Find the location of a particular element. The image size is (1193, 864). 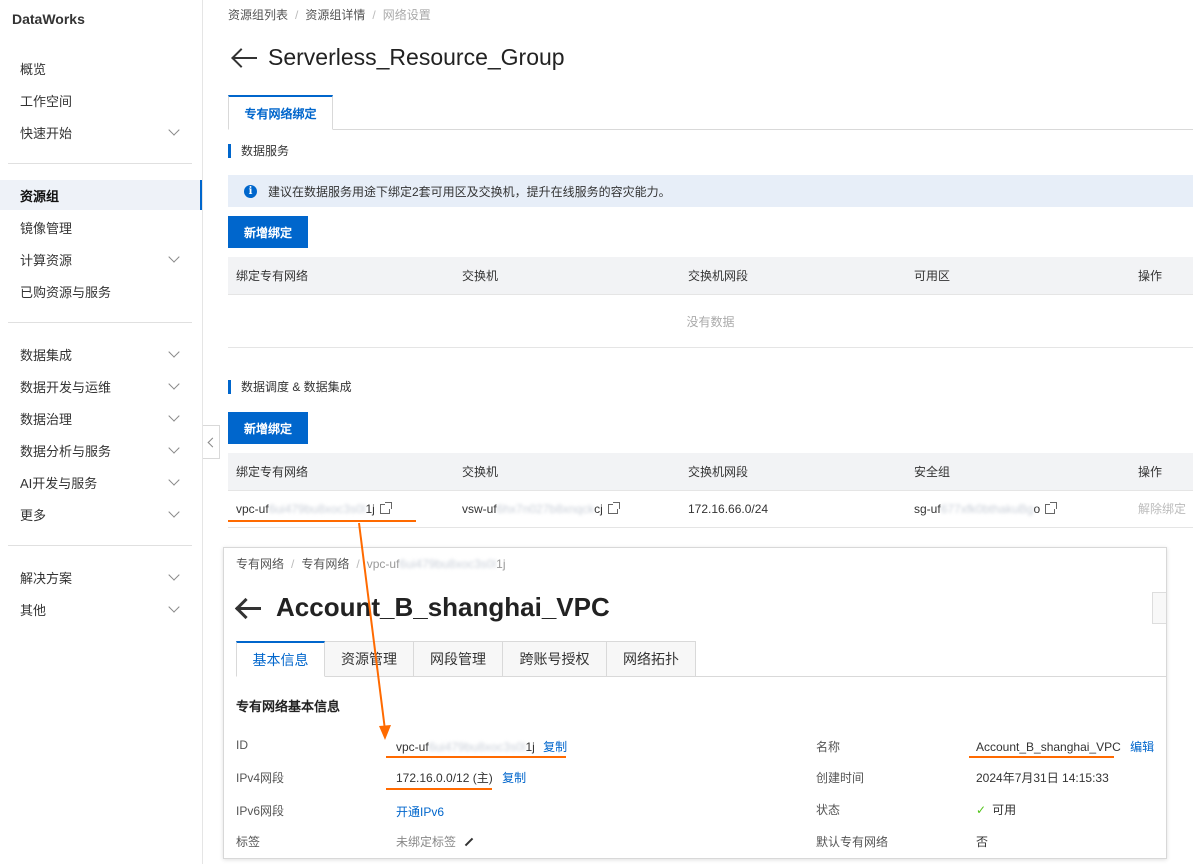

tab-vpc-binding: 专有网络绑定 is located at coordinates (280, 112).